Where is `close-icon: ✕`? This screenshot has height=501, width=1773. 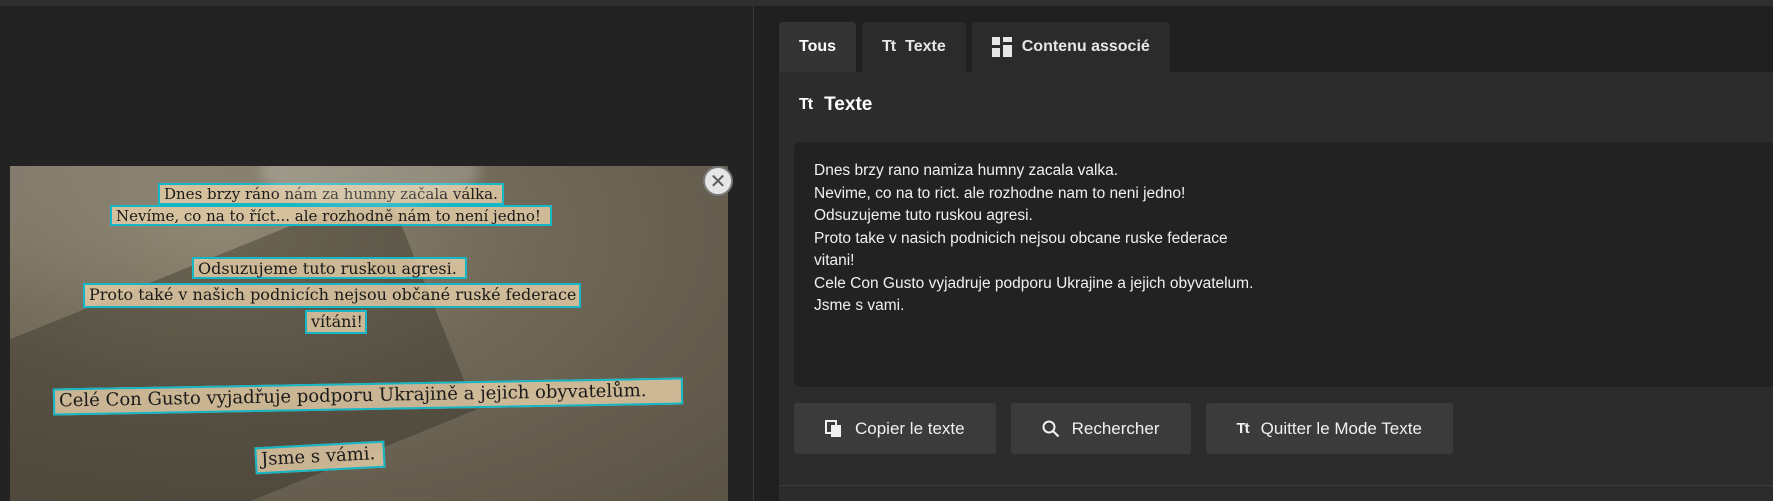
close-icon: ✕ is located at coordinates (718, 181).